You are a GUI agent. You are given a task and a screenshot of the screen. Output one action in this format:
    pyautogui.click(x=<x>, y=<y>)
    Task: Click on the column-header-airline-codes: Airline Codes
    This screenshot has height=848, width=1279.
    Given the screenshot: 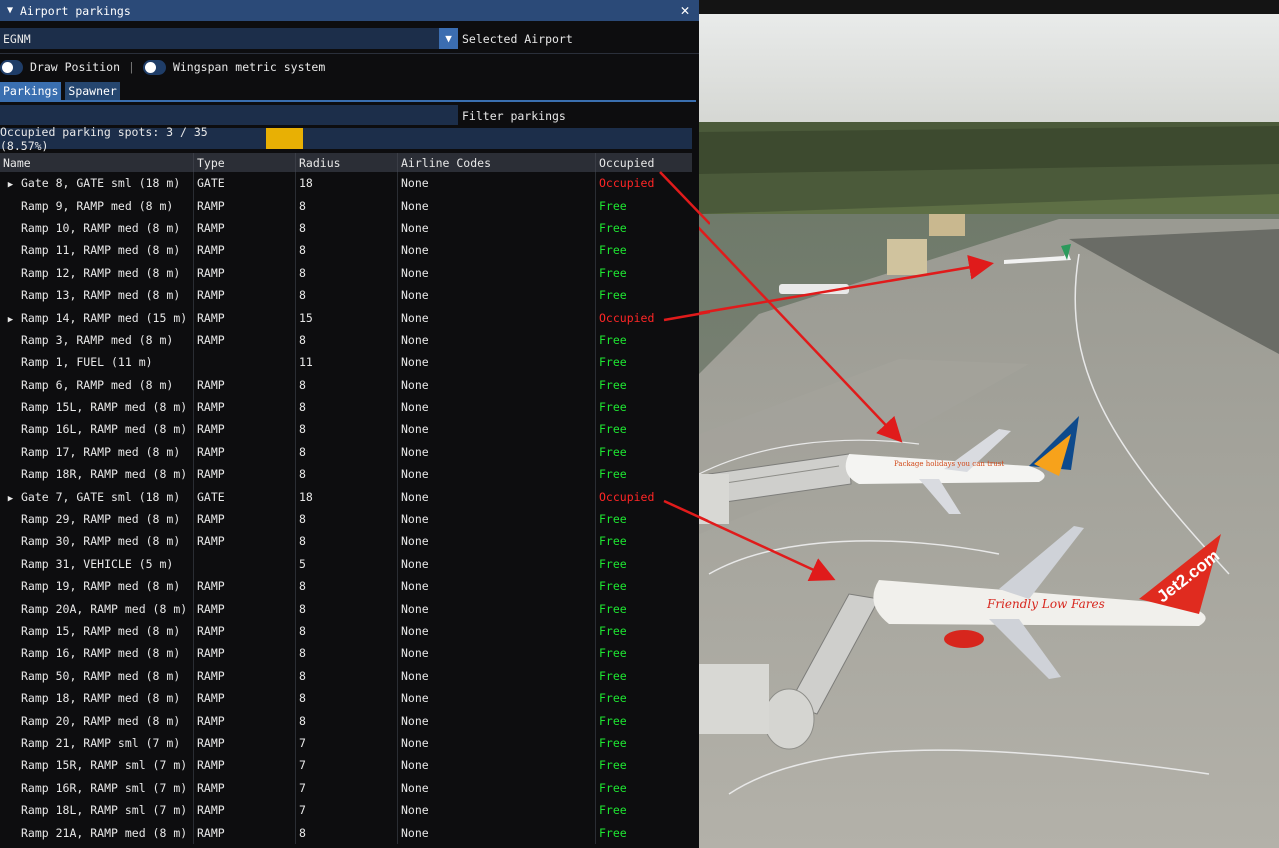 What is the action you would take?
    pyautogui.click(x=496, y=162)
    